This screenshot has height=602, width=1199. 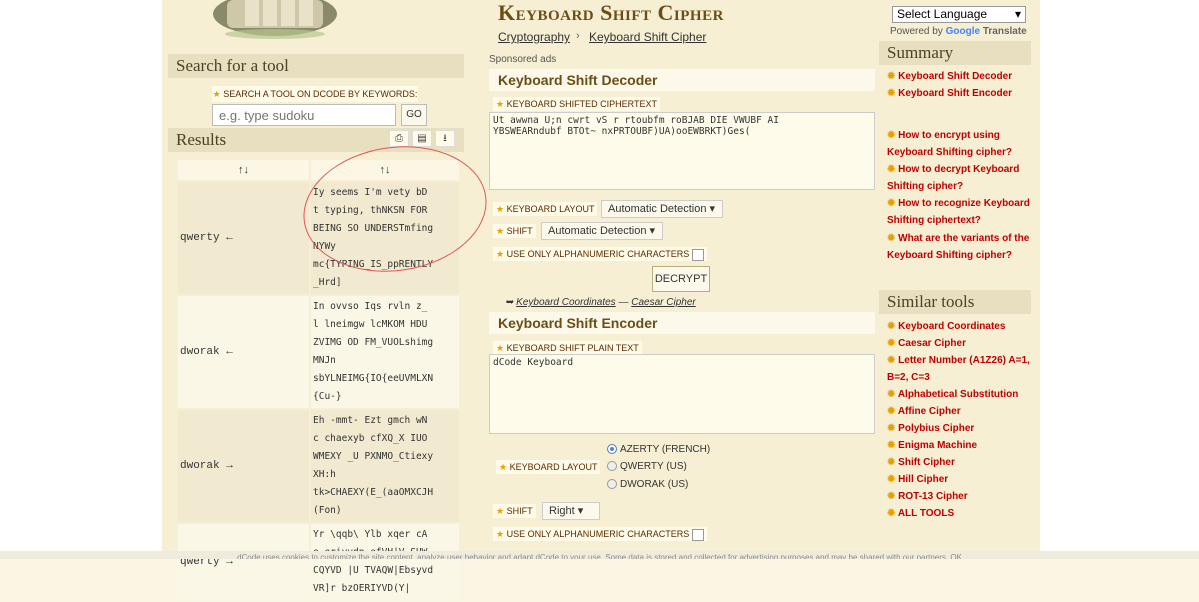 What do you see at coordinates (316, 66) in the screenshot?
I see `search-heading: Search for a tool` at bounding box center [316, 66].